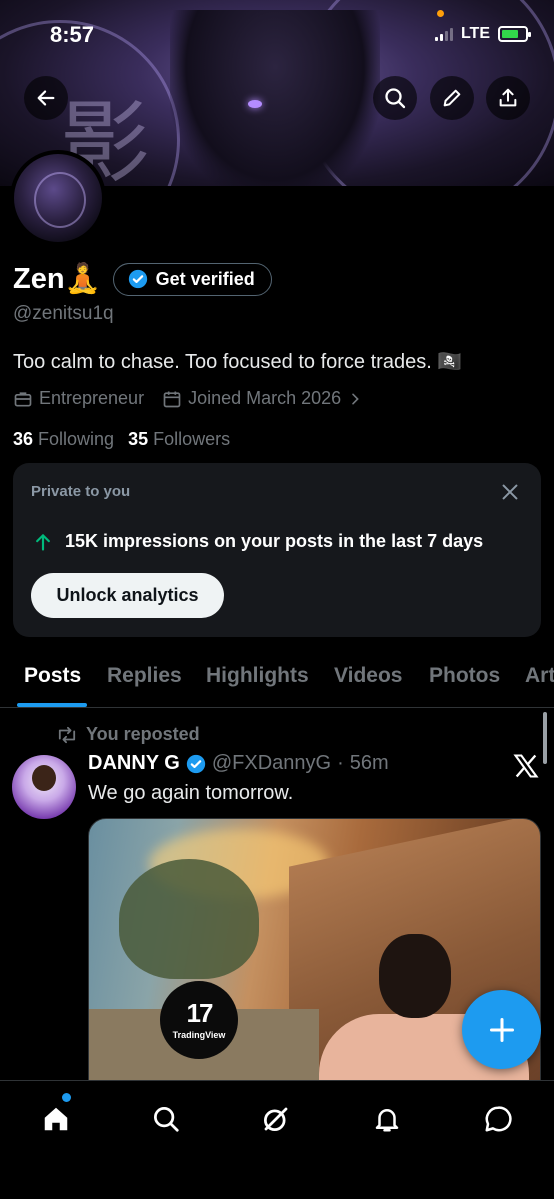 This screenshot has width=554, height=1199. What do you see at coordinates (264, 398) in the screenshot?
I see `profile-joined: Joined March 2026` at bounding box center [264, 398].